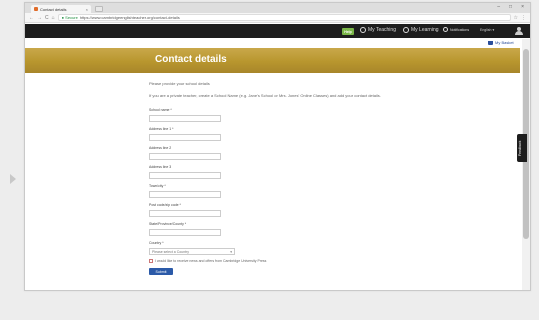  I want to click on home-icon: ⌂, so click(53, 18).